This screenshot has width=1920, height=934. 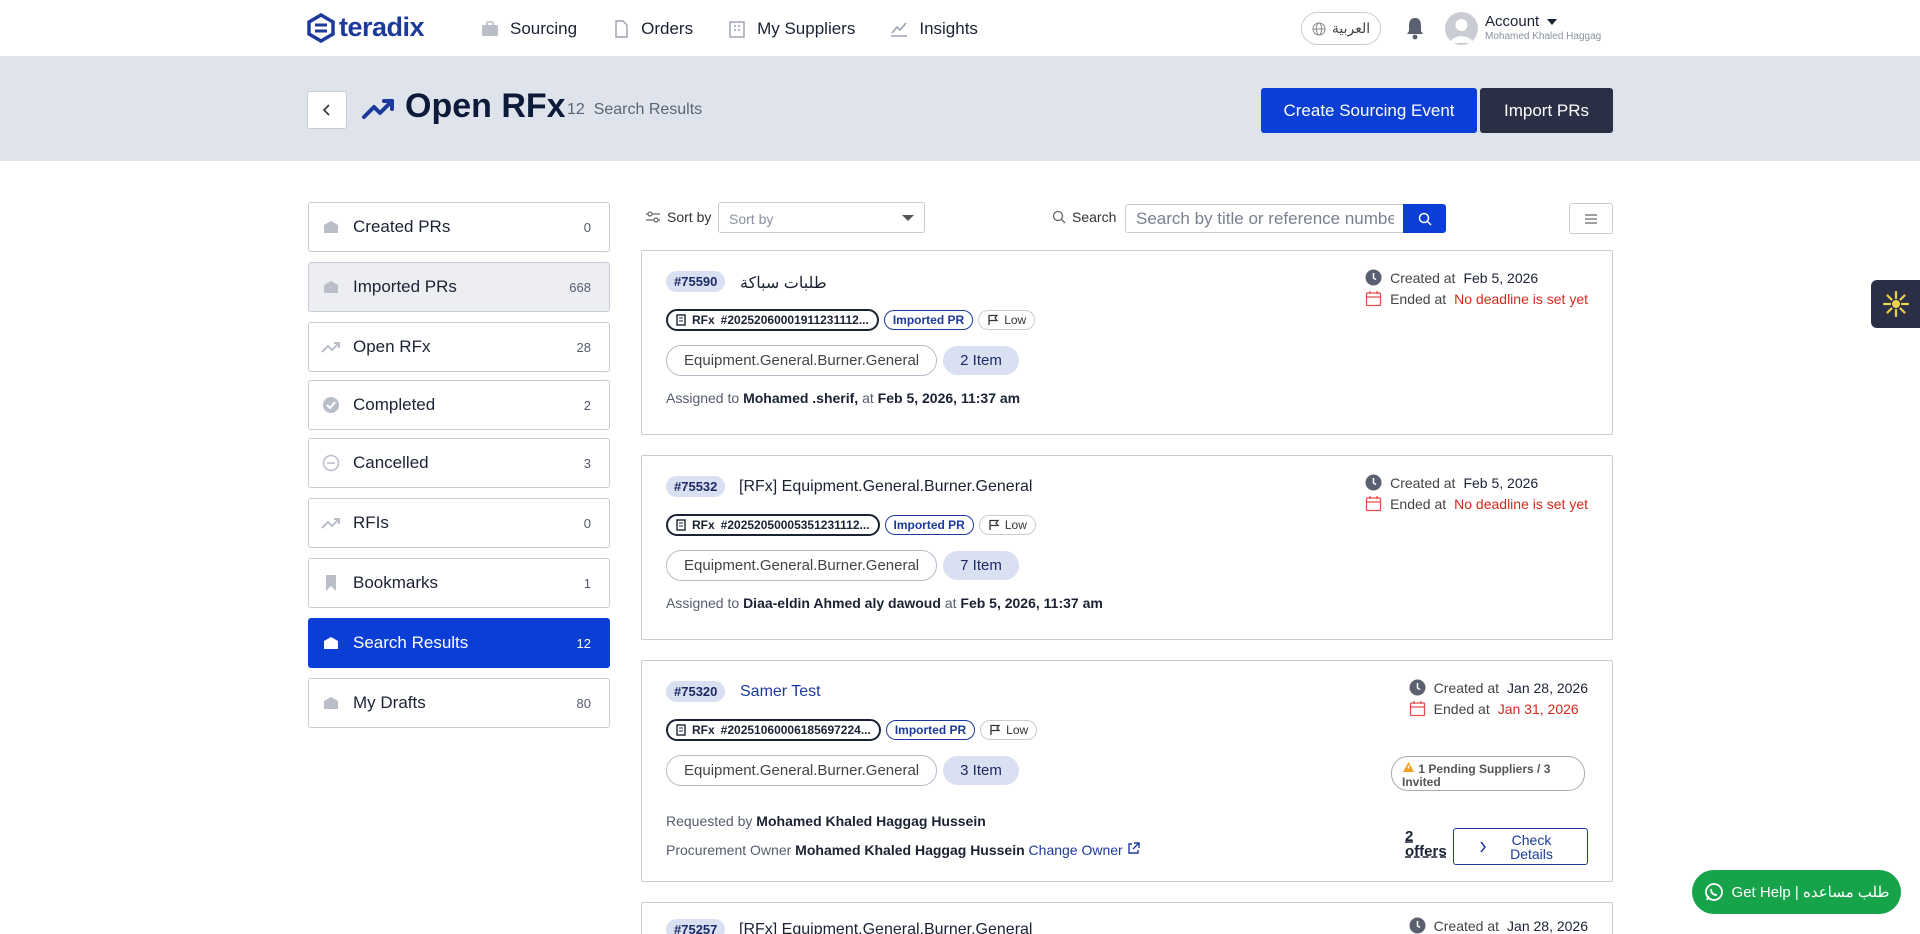 I want to click on sort-select: Sort by, so click(x=821, y=217).